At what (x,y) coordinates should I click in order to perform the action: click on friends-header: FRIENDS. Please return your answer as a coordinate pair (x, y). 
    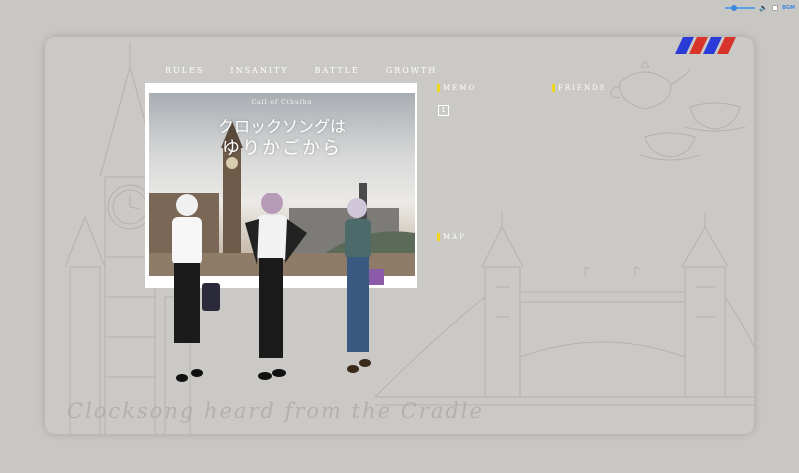
    Looking at the image, I should click on (579, 88).